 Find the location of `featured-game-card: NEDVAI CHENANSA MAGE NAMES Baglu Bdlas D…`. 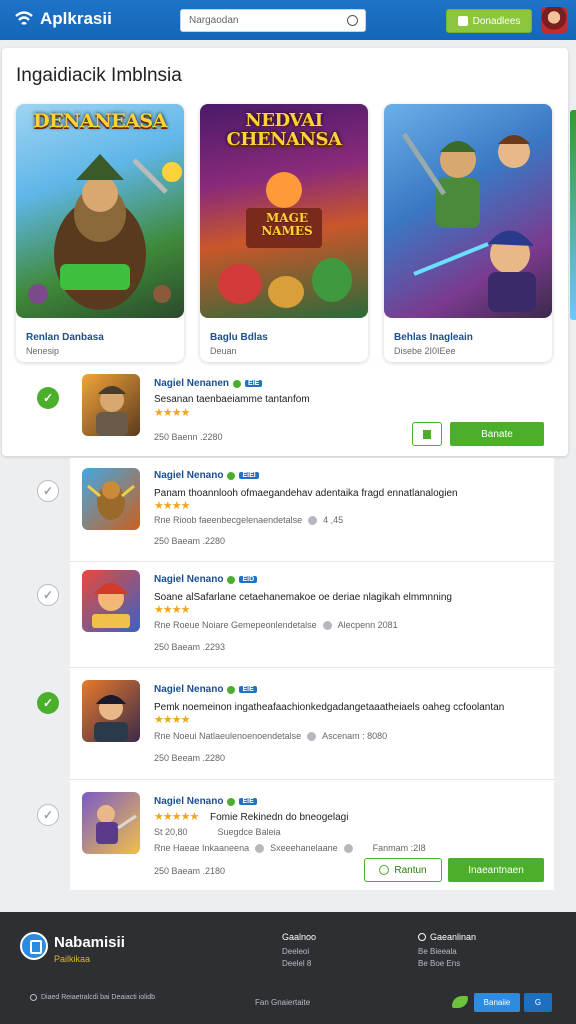

featured-game-card: NEDVAI CHENANSA MAGE NAMES Baglu Bdlas D… is located at coordinates (284, 233).